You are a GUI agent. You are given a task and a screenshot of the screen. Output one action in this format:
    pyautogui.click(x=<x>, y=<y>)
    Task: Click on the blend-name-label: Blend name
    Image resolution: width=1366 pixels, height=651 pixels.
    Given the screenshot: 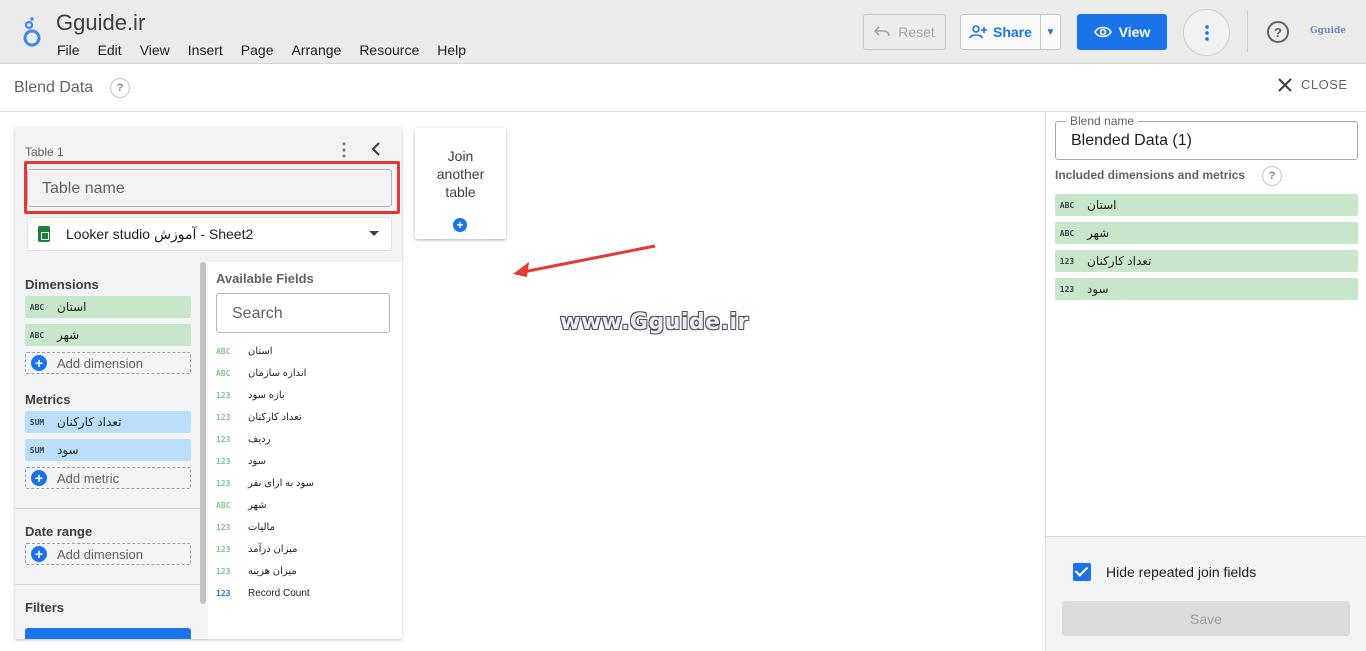 What is the action you would take?
    pyautogui.click(x=1102, y=121)
    